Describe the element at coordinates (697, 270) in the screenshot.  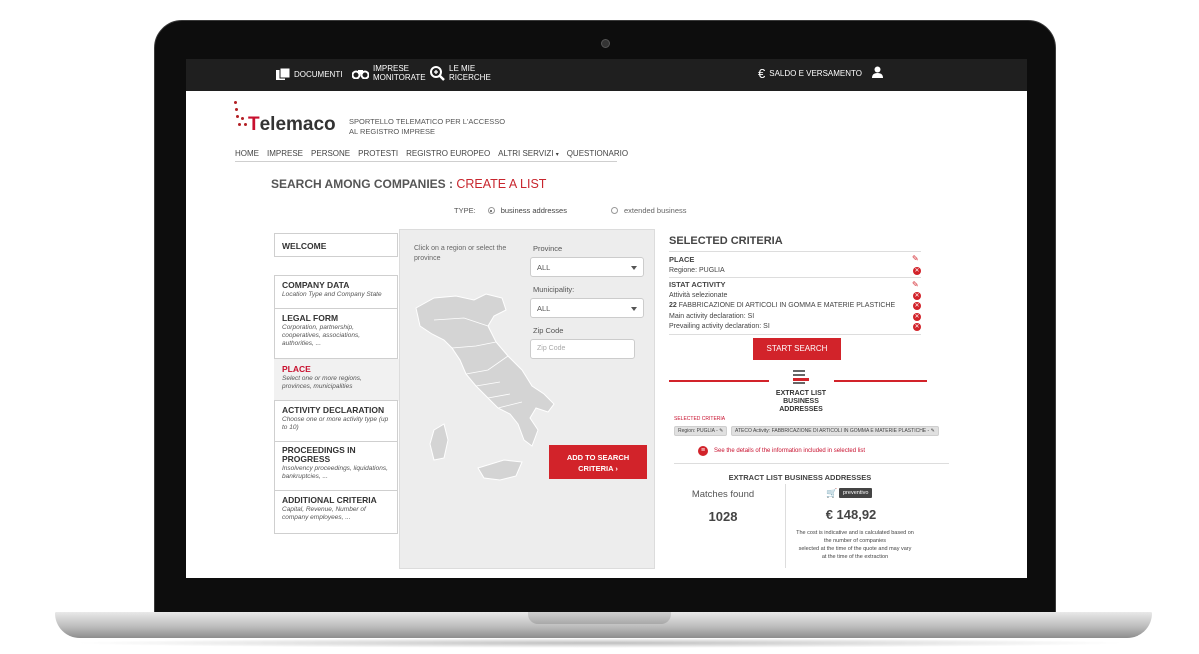
I see `place-region: Regione: PUGLIA` at that location.